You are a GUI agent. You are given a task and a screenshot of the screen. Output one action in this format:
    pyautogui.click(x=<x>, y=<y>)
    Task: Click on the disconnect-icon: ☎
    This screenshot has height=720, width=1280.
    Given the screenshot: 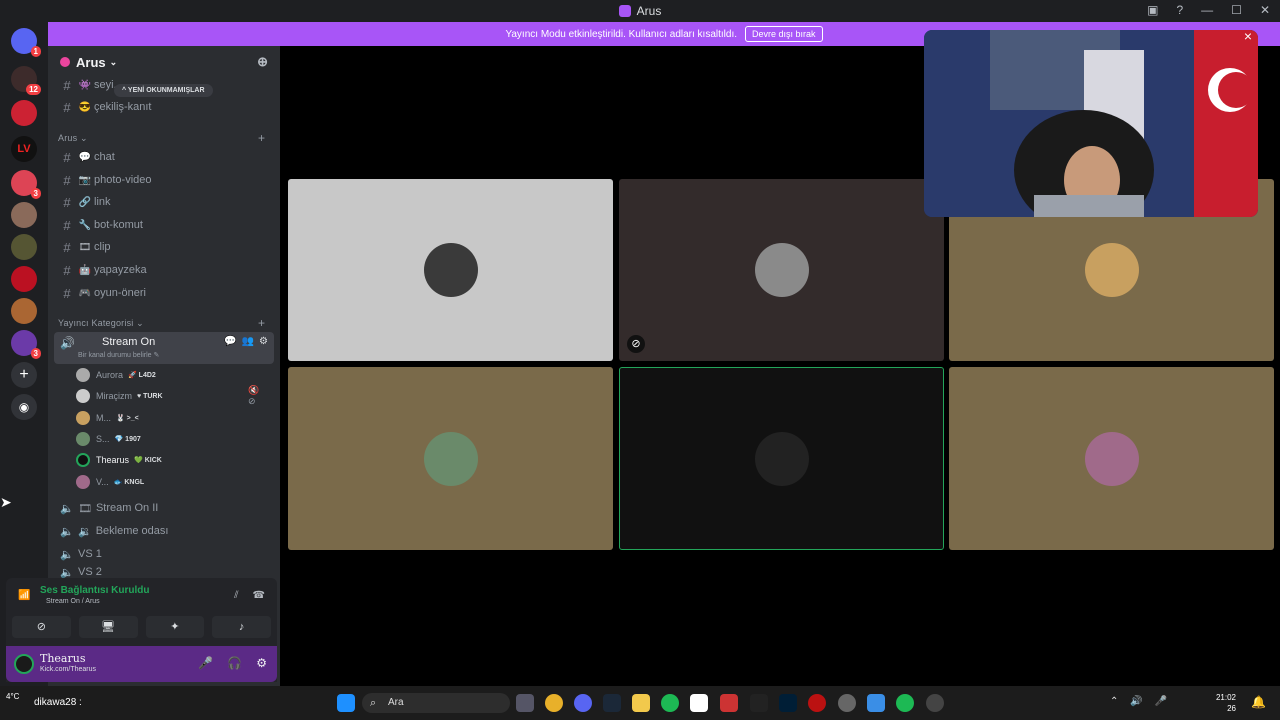 What is the action you would take?
    pyautogui.click(x=259, y=595)
    